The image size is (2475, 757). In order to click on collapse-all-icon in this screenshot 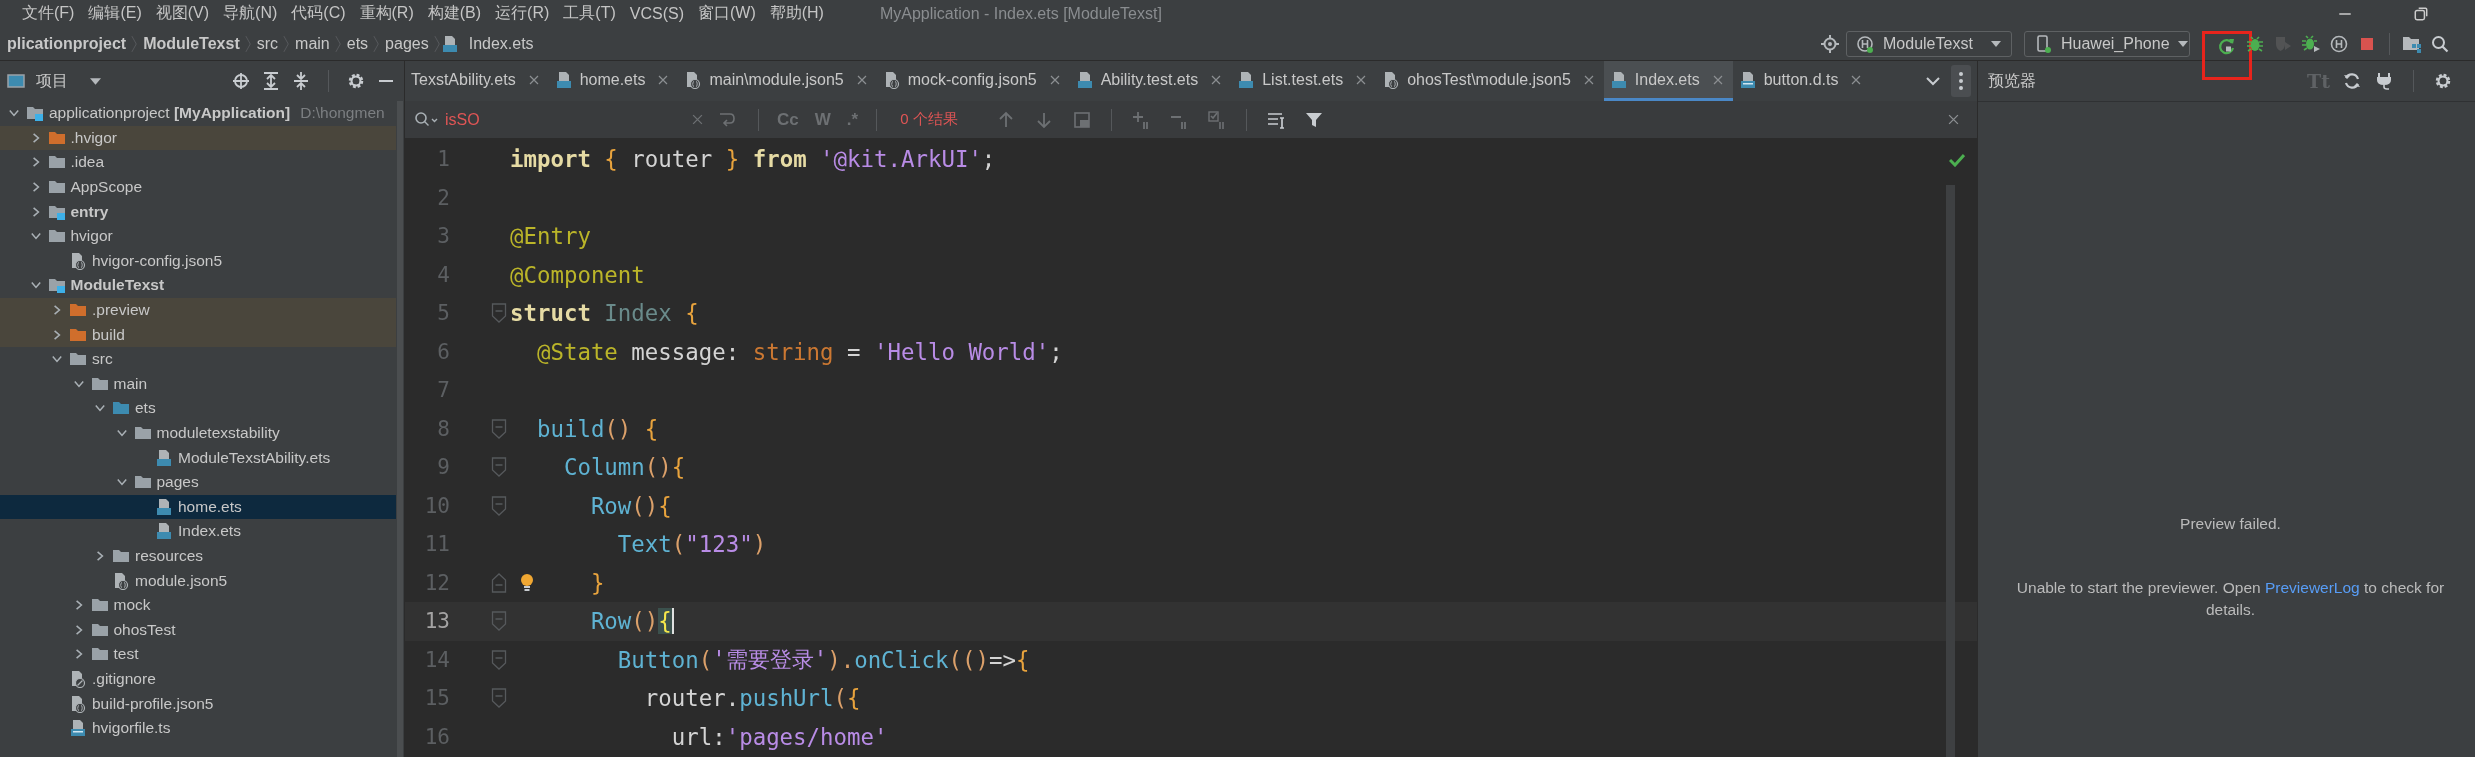, I will do `click(301, 81)`.